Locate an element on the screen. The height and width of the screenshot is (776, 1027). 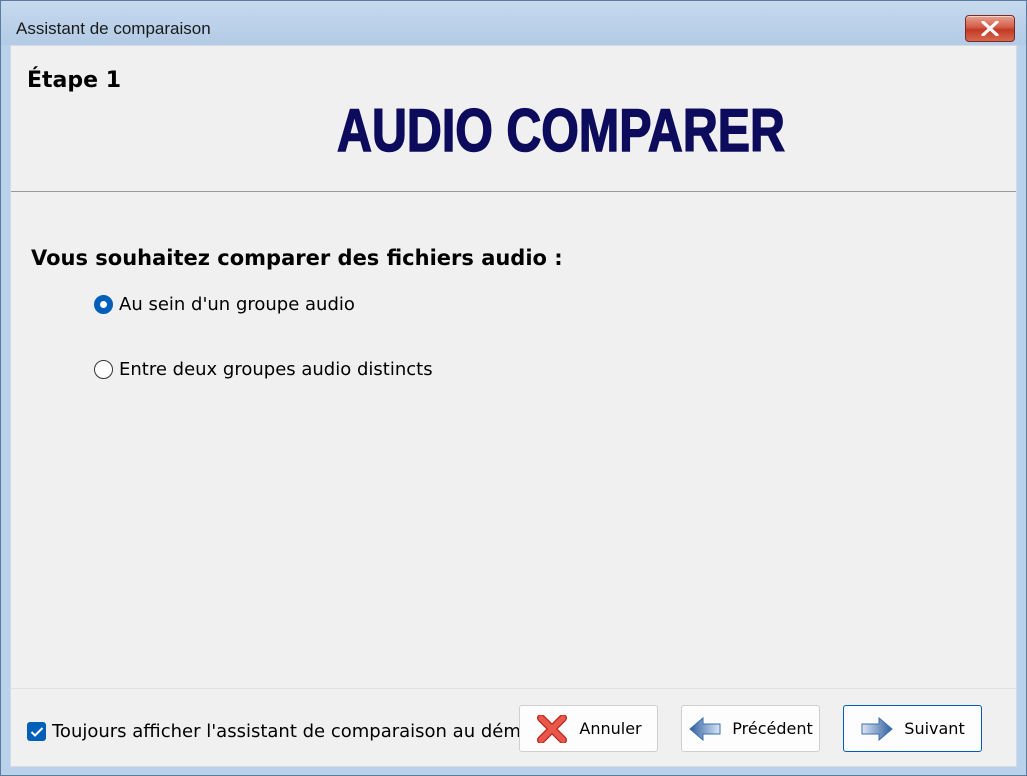
arrow-left-icon is located at coordinates (705, 728).